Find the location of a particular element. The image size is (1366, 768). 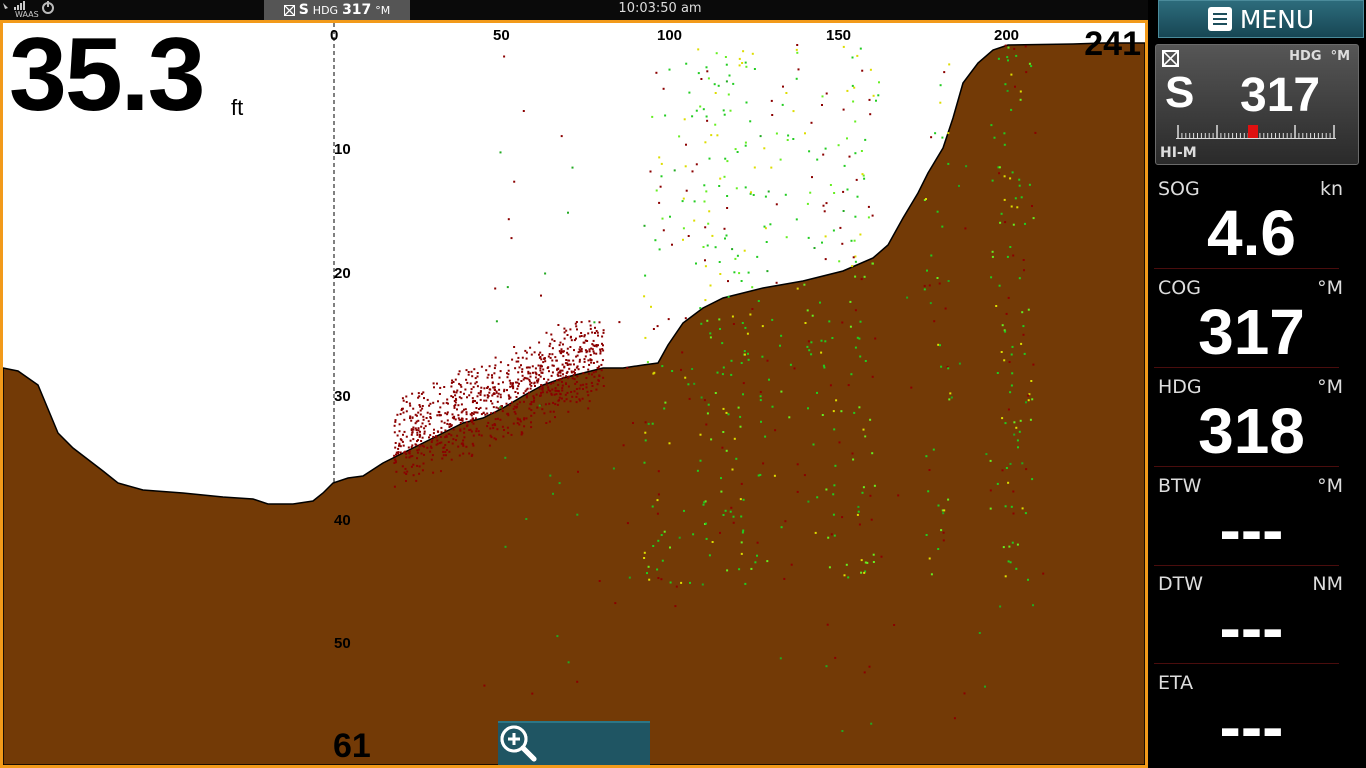

hdg-box: HDG °M 318 is located at coordinates (1248, 417).